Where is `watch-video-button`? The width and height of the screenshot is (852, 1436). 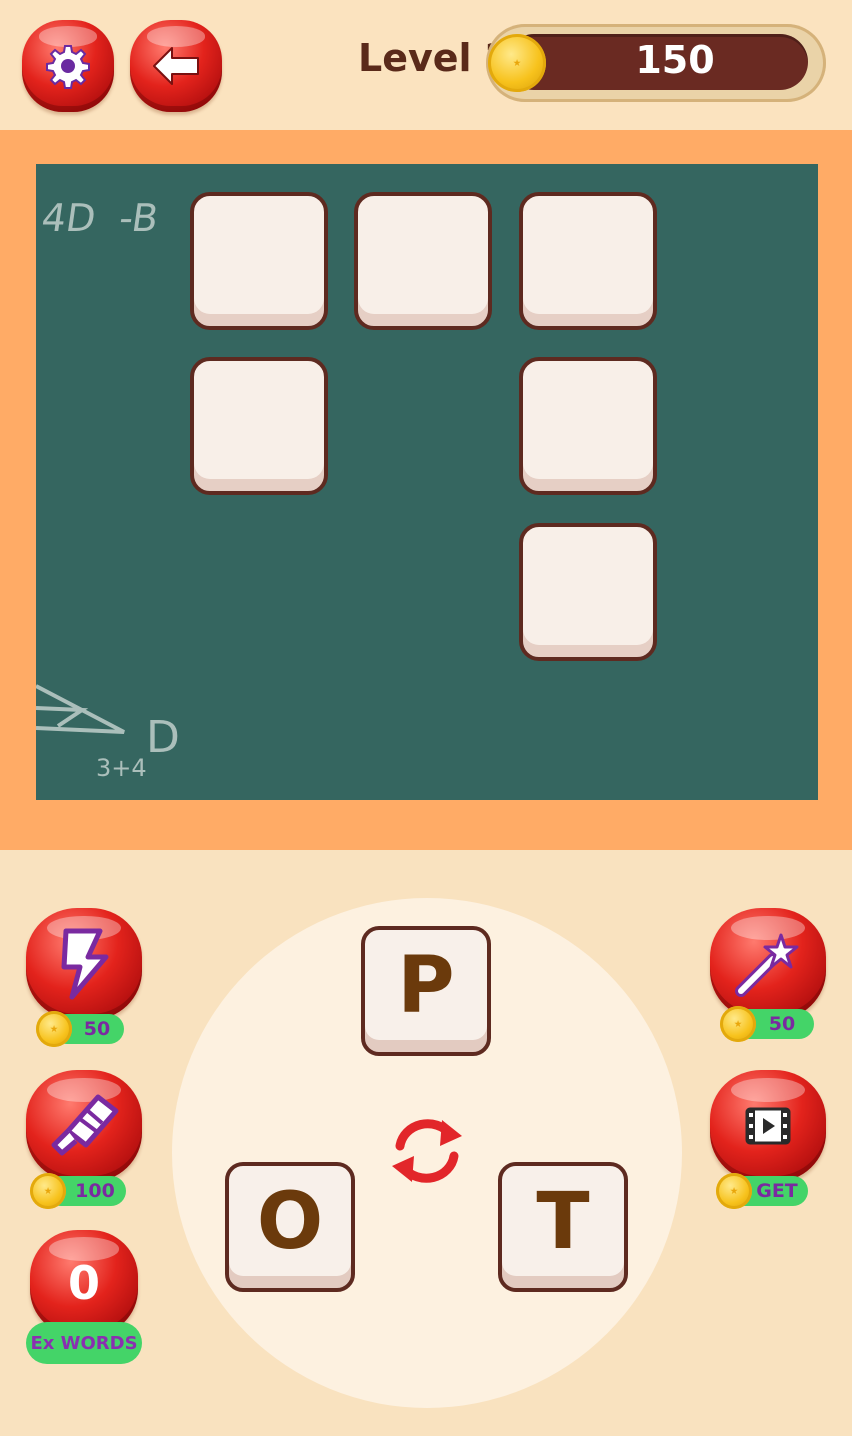
watch-video-button is located at coordinates (768, 1126).